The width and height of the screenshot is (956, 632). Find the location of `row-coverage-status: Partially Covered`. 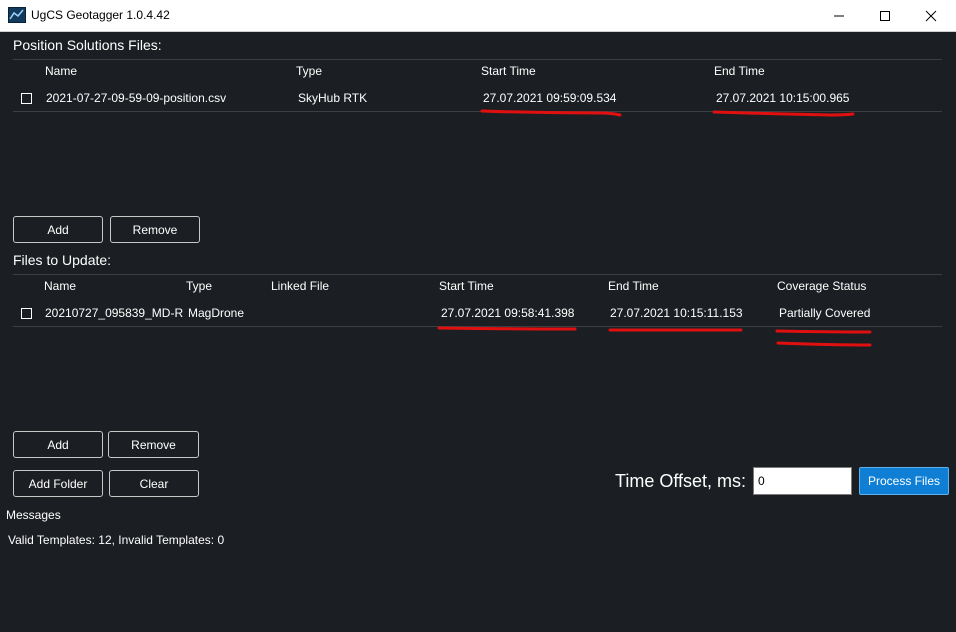

row-coverage-status: Partially Covered is located at coordinates (825, 313).